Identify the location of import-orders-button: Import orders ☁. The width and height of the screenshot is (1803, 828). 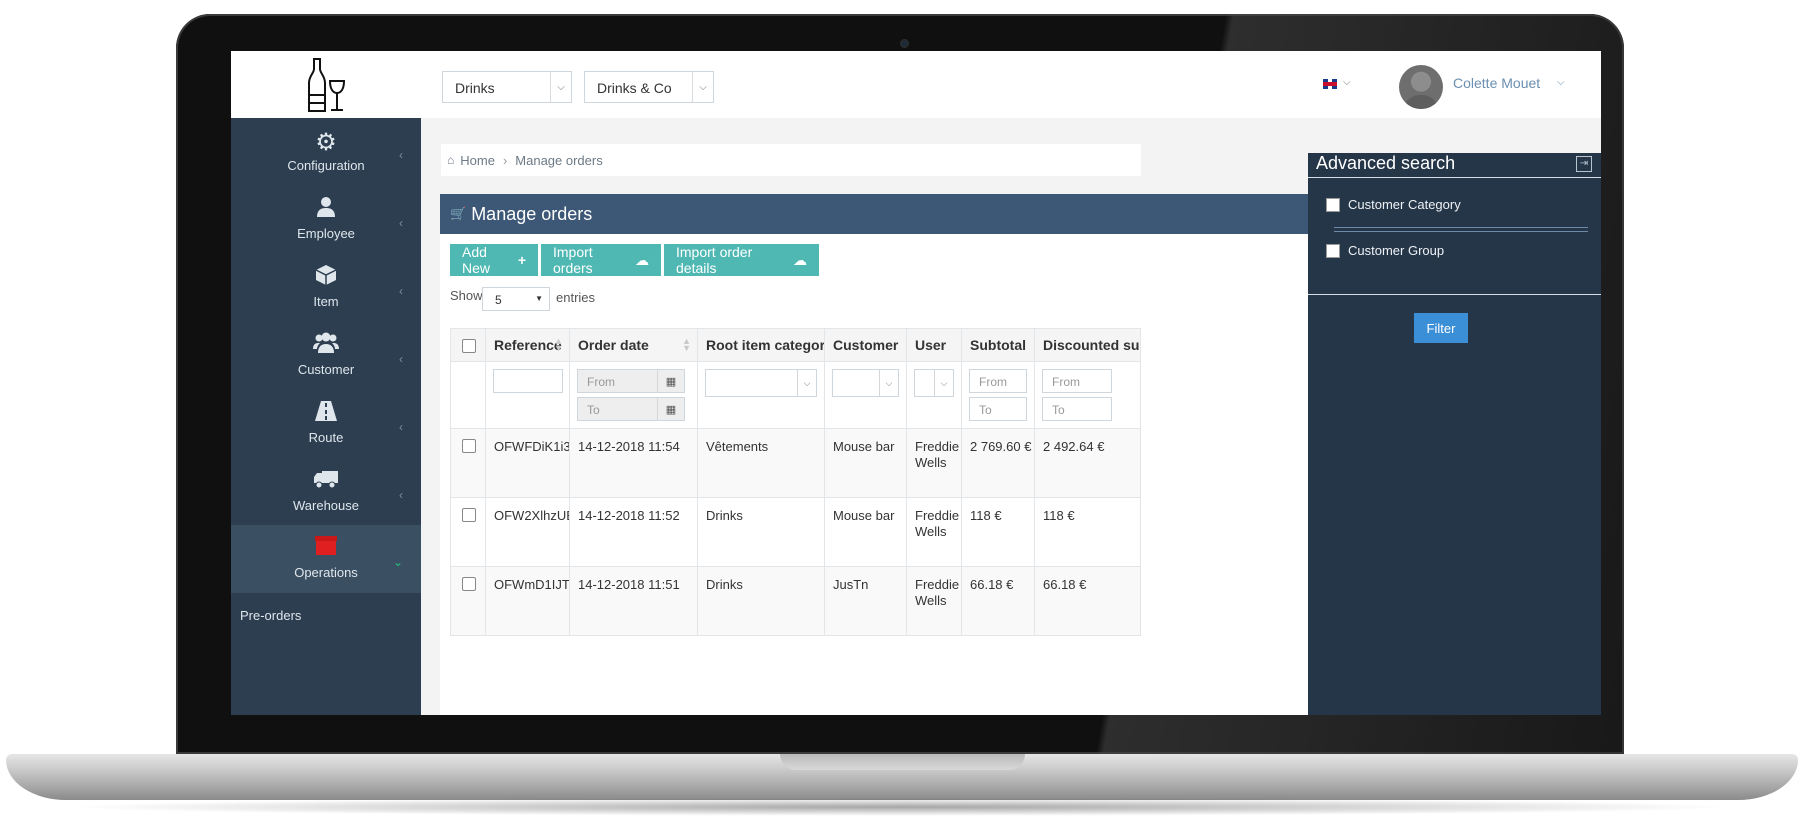
(601, 260).